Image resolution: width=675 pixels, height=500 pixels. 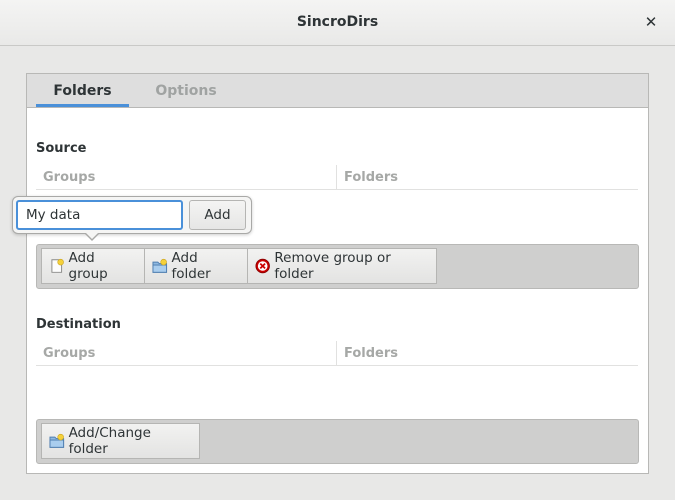 I want to click on destination-toolbar: Add/Change folder, so click(x=337, y=441).